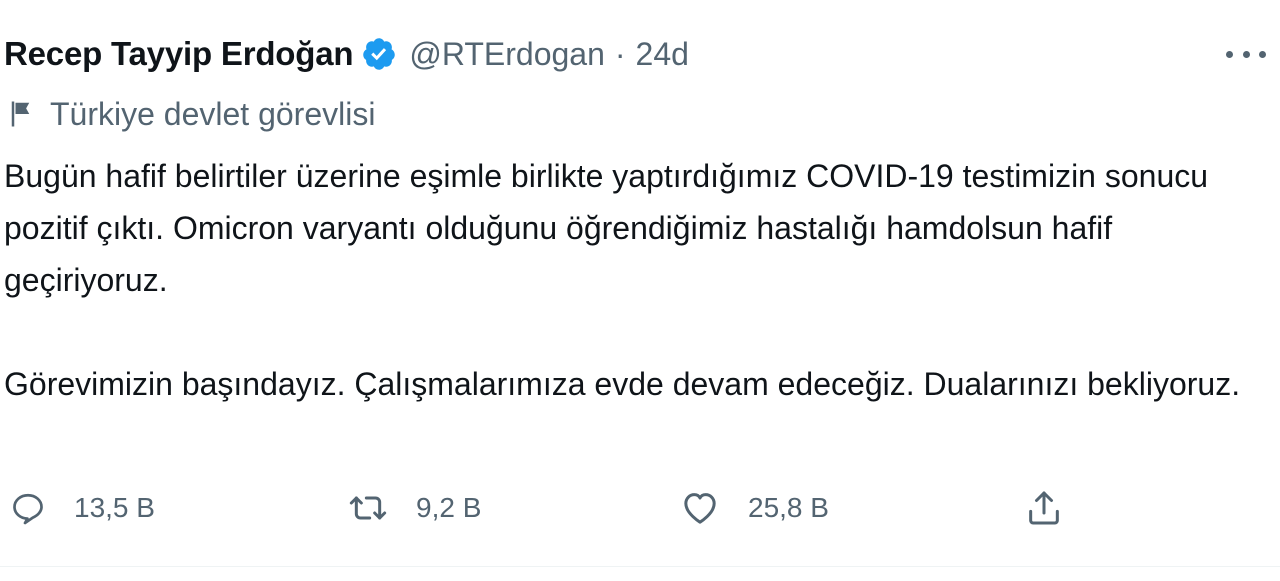  I want to click on retweet-icon, so click(368, 508).